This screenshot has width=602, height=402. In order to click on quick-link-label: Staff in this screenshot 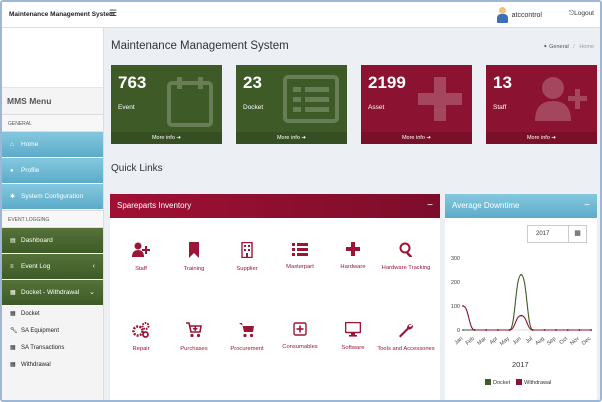, I will do `click(141, 269)`.